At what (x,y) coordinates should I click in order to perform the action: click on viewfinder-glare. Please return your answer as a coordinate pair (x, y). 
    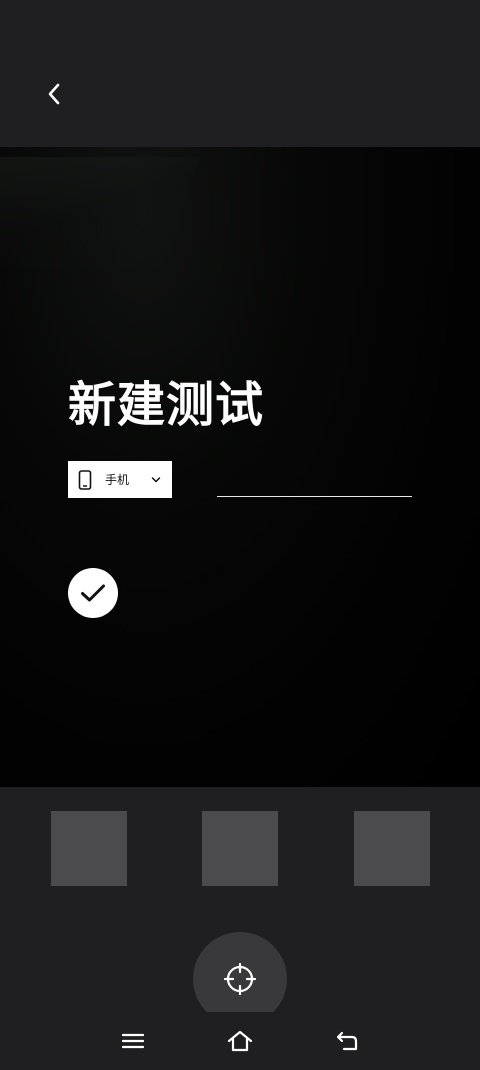
    Looking at the image, I should click on (100, 212).